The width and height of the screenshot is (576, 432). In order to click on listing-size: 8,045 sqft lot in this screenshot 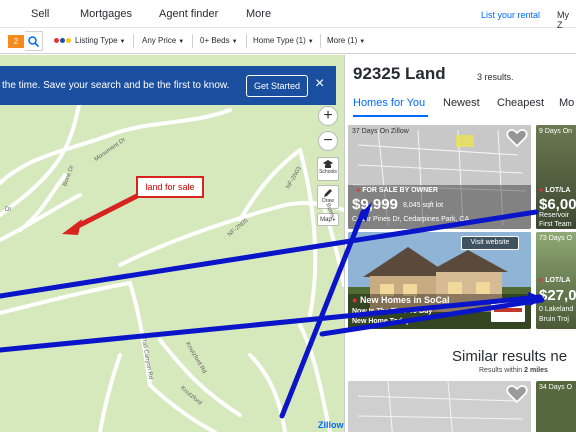, I will do `click(423, 205)`.